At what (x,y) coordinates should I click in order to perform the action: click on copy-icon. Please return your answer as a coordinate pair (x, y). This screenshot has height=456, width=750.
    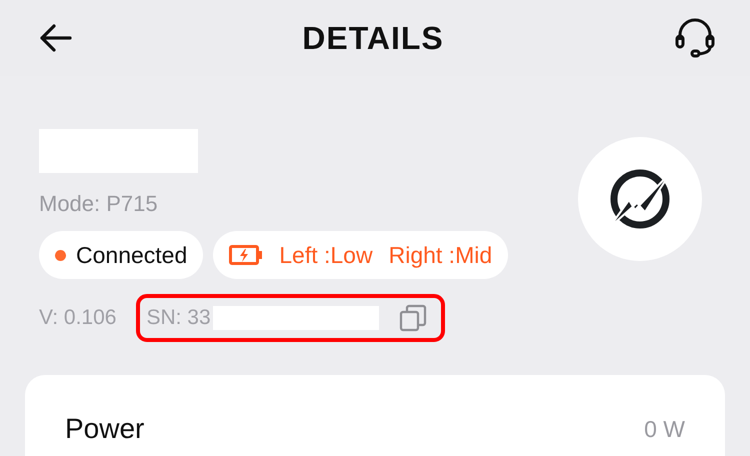
    Looking at the image, I should click on (412, 318).